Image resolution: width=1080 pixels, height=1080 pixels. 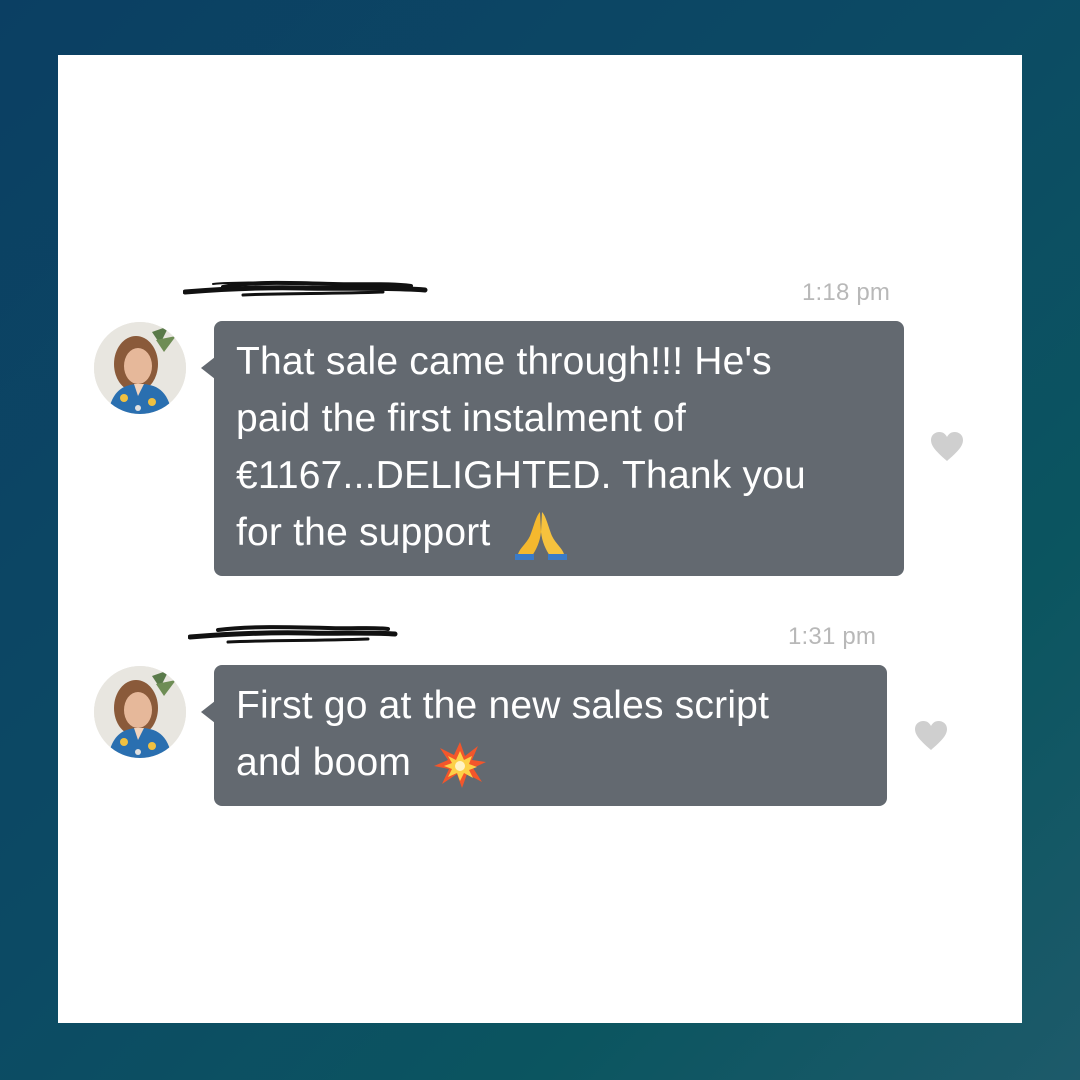 What do you see at coordinates (550, 762) in the screenshot?
I see `message-text-line: and boom` at bounding box center [550, 762].